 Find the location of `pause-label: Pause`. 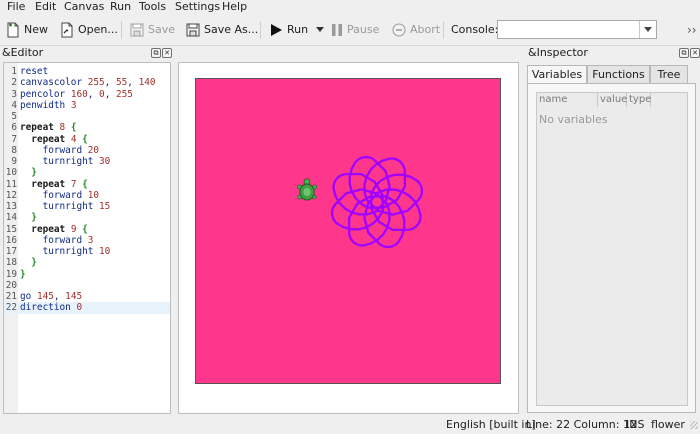

pause-label: Pause is located at coordinates (363, 29).